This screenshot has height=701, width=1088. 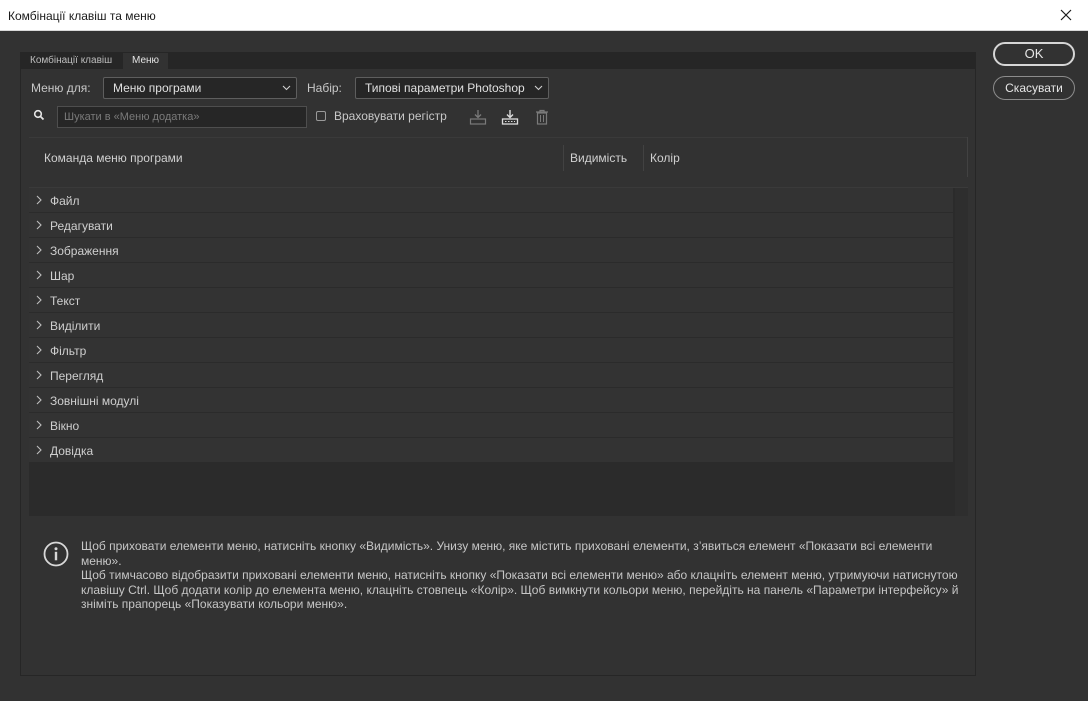 I want to click on tree-item-label: Текст, so click(x=65, y=301).